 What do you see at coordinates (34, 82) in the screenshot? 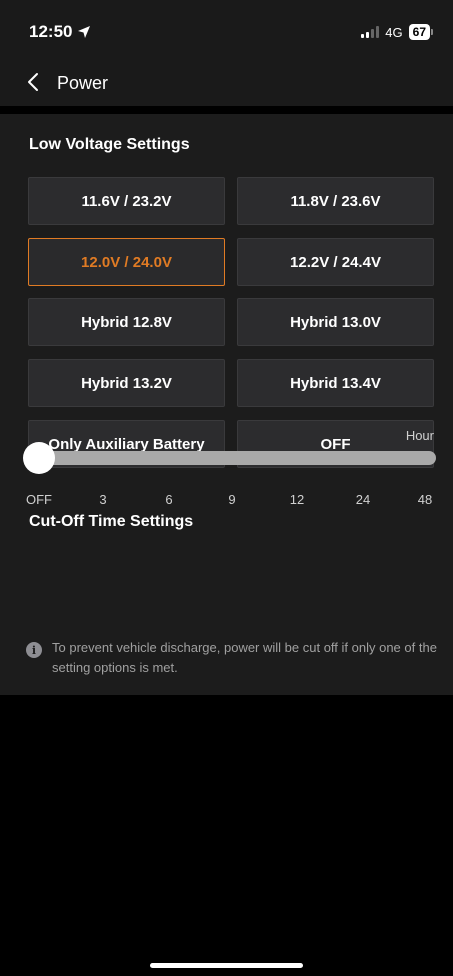
I see `chevron-left-icon` at bounding box center [34, 82].